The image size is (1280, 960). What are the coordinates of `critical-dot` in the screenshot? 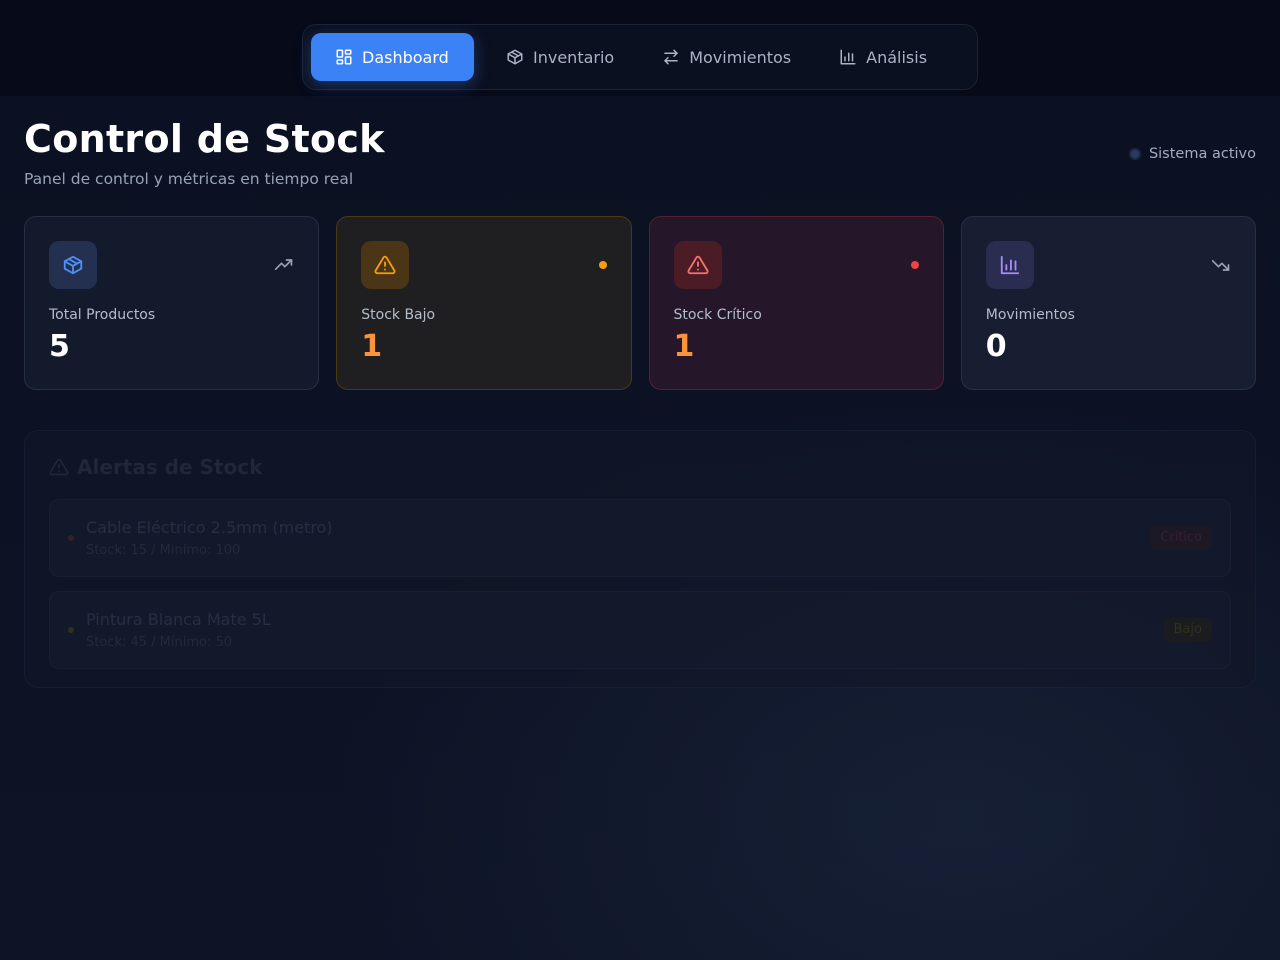 It's located at (71, 538).